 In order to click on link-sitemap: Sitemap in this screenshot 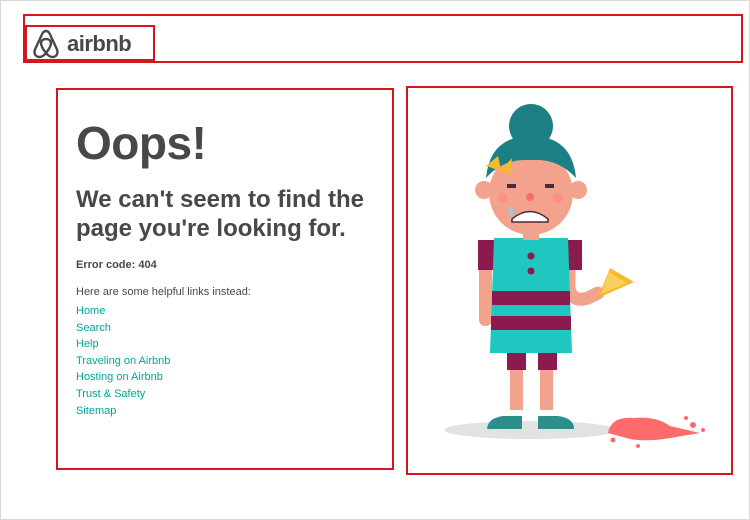, I will do `click(96, 411)`.